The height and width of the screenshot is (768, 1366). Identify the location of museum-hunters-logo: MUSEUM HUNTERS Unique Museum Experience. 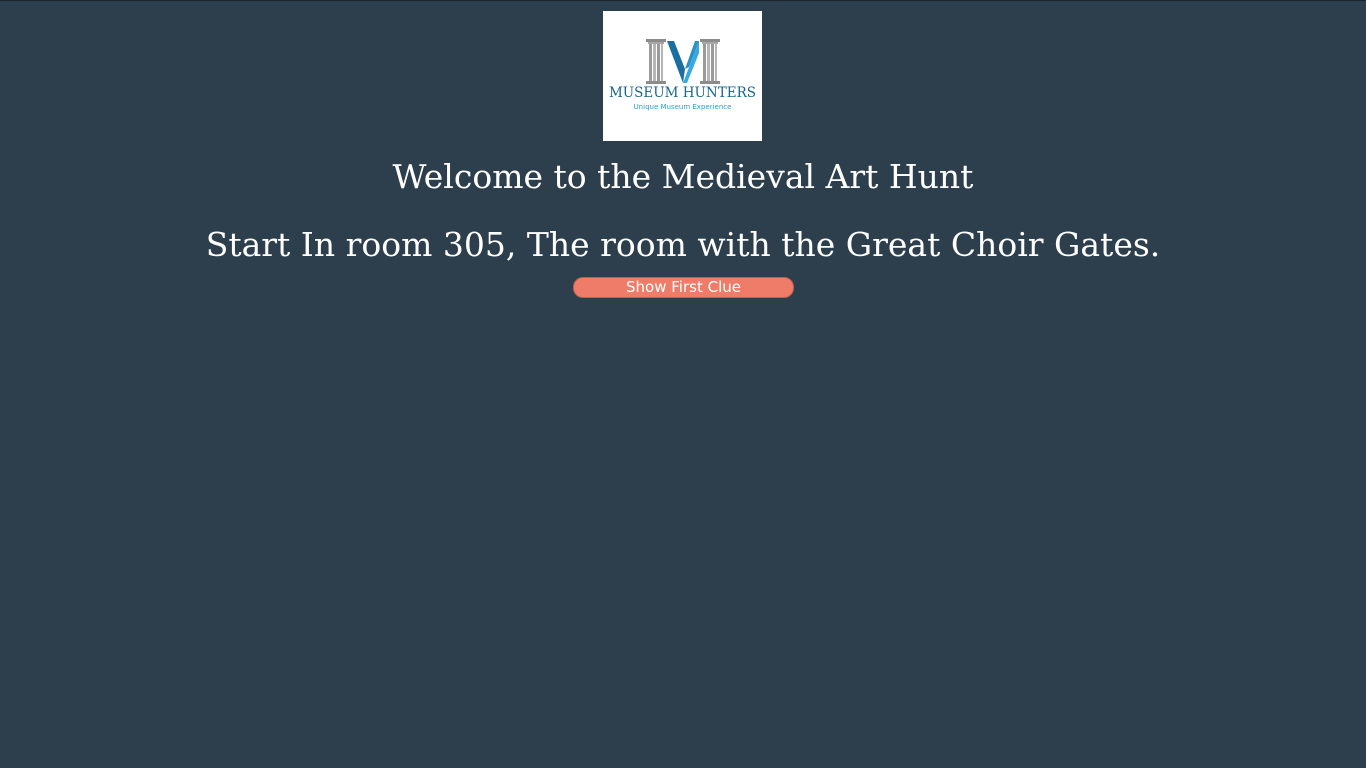
(682, 76).